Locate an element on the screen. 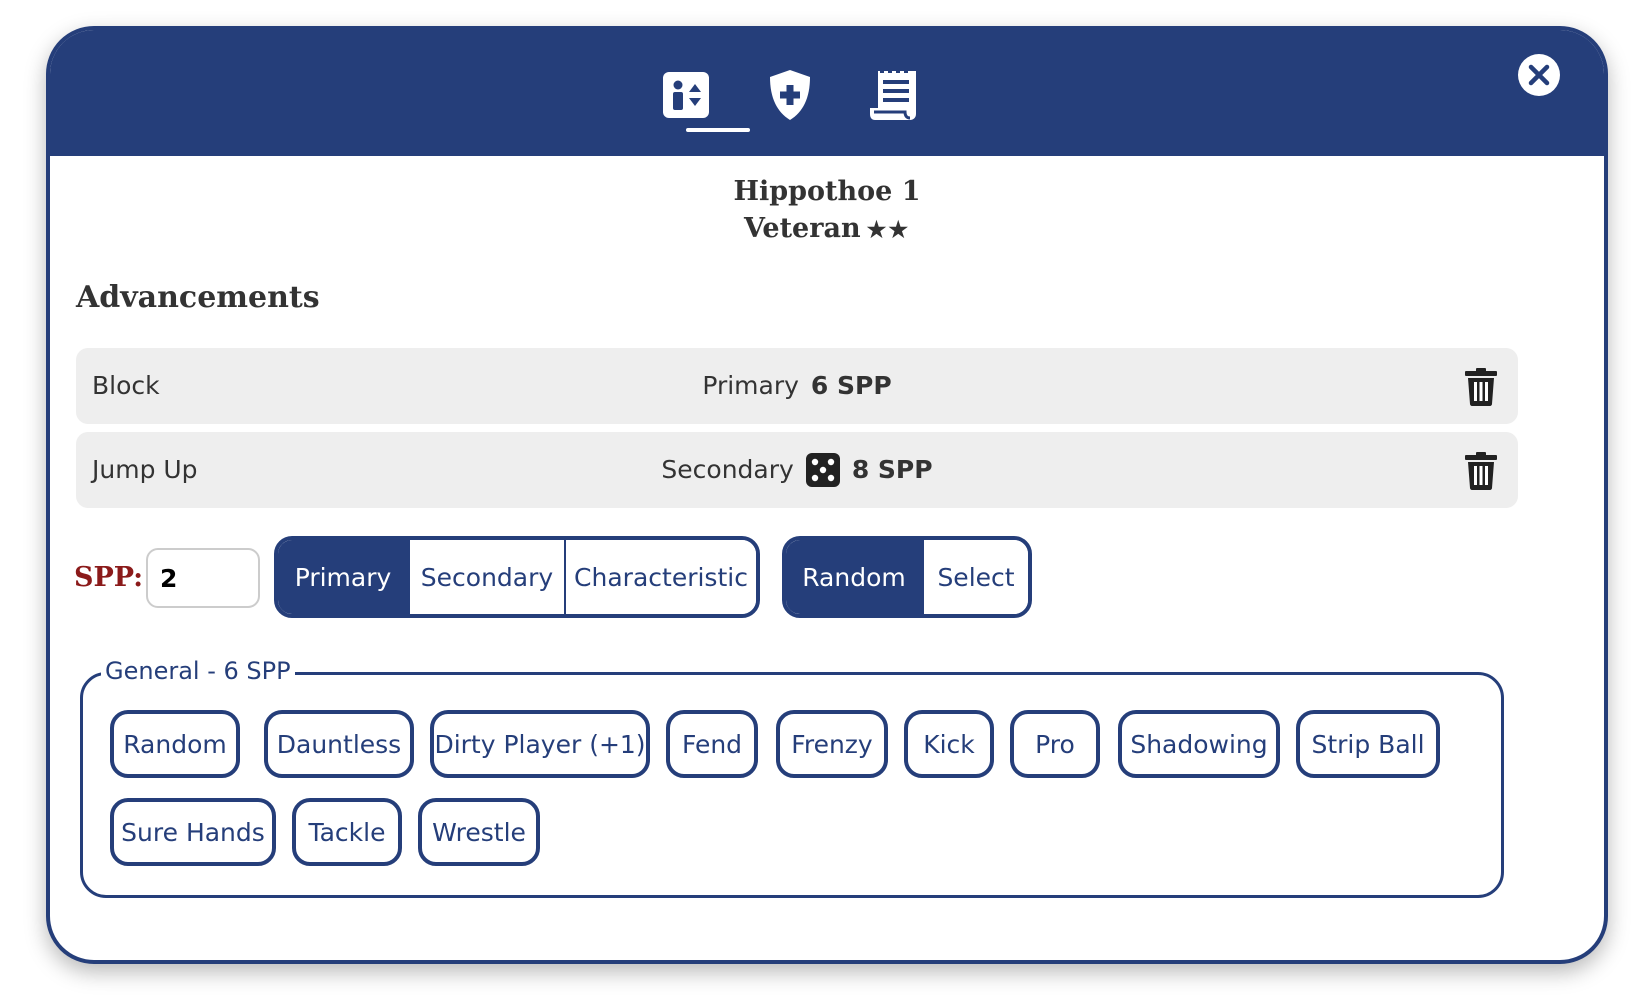  advancement-row: Block Primary 6 SPP is located at coordinates (797, 386).